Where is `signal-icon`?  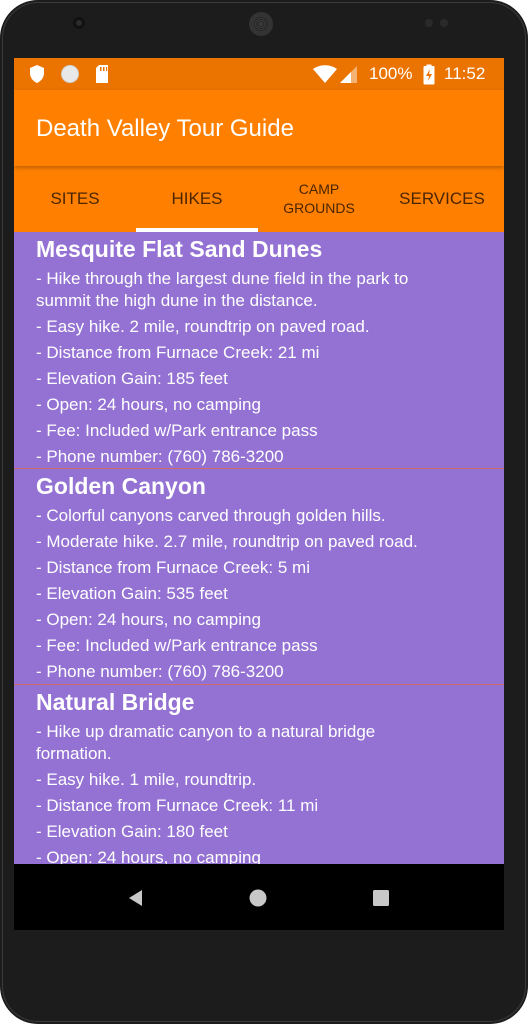
signal-icon is located at coordinates (348, 74).